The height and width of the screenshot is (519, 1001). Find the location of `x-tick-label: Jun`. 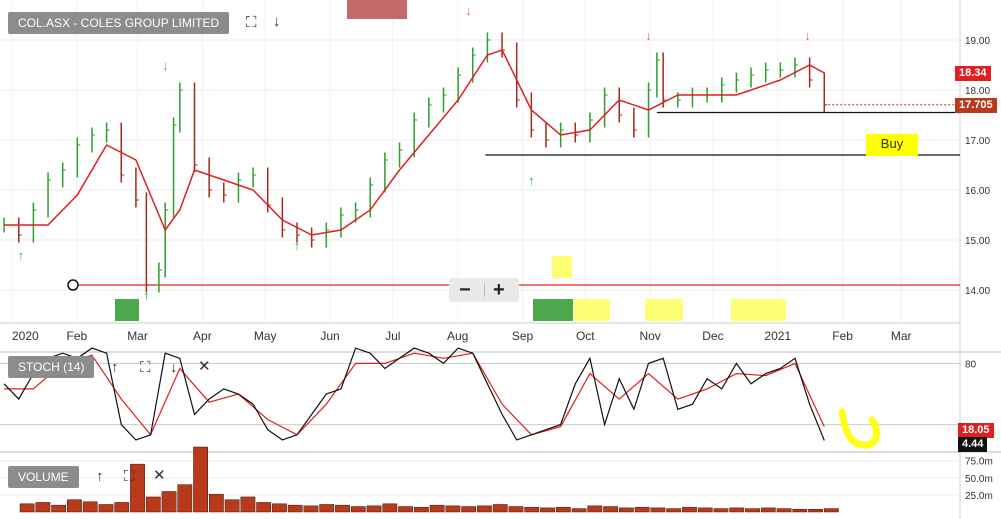

x-tick-label: Jun is located at coordinates (329, 336).